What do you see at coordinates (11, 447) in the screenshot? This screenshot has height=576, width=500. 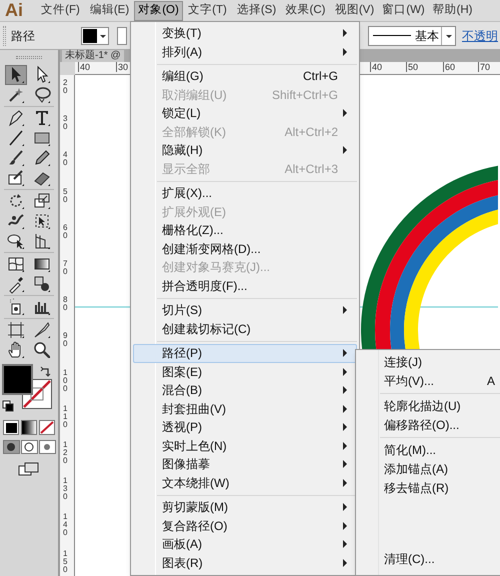 I see `draw-normal-button` at bounding box center [11, 447].